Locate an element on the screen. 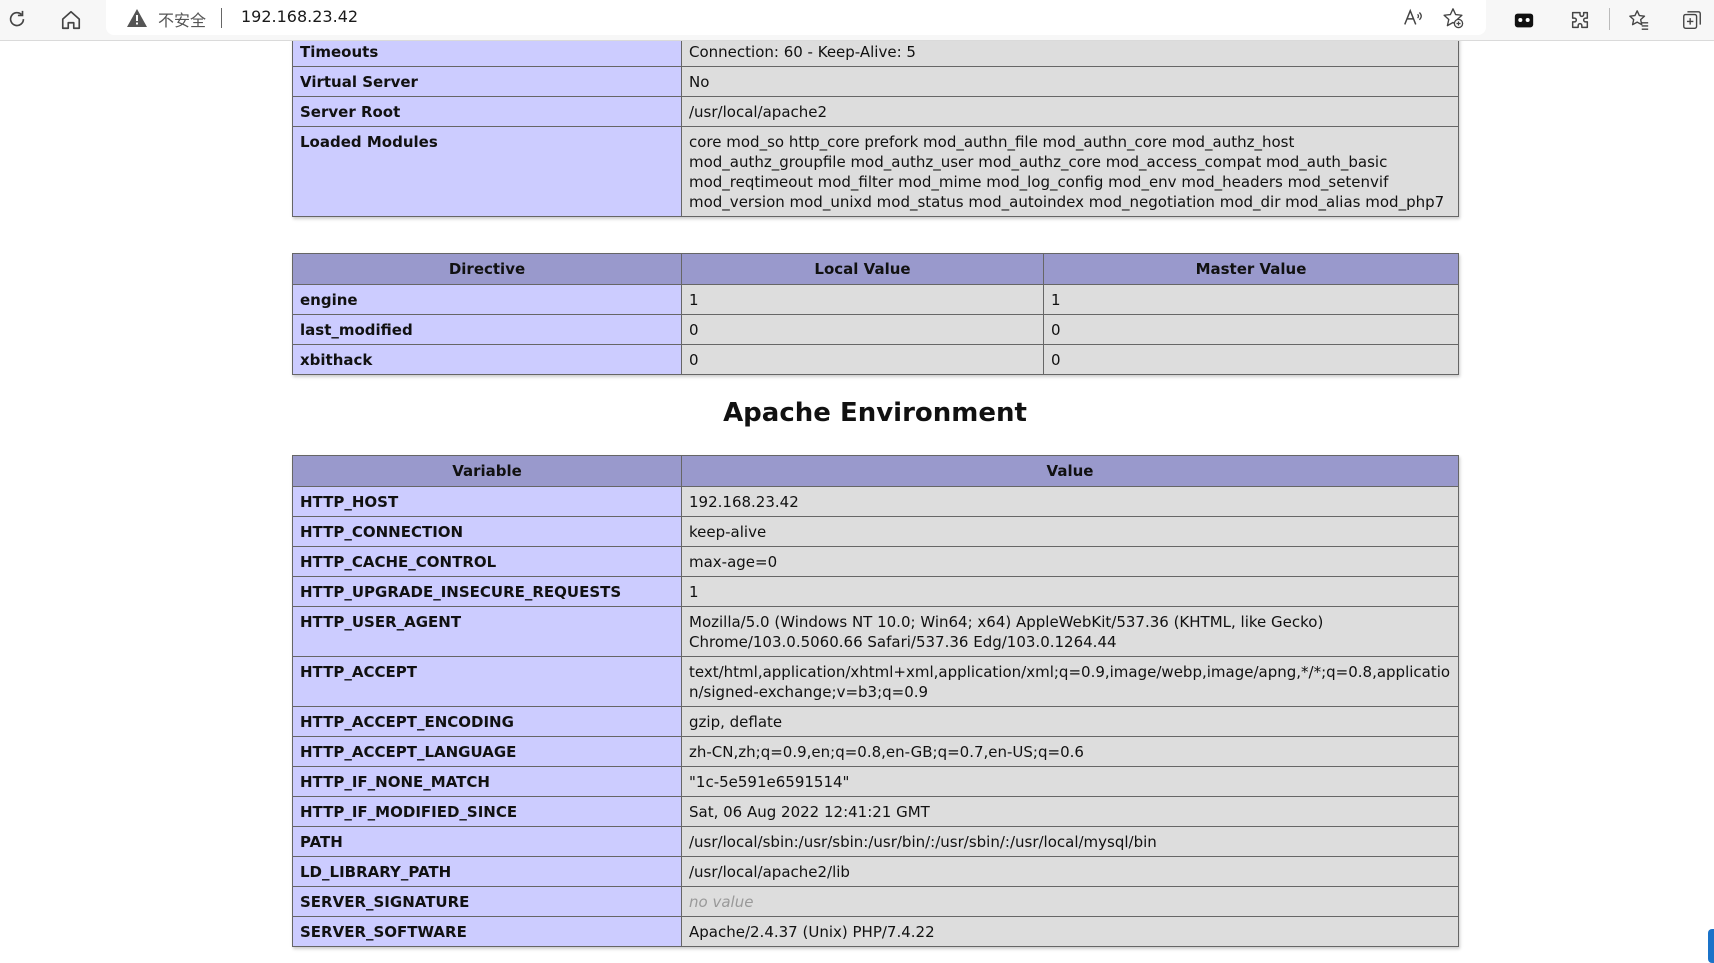 This screenshot has height=963, width=1714. favorite-add-icon is located at coordinates (1453, 18).